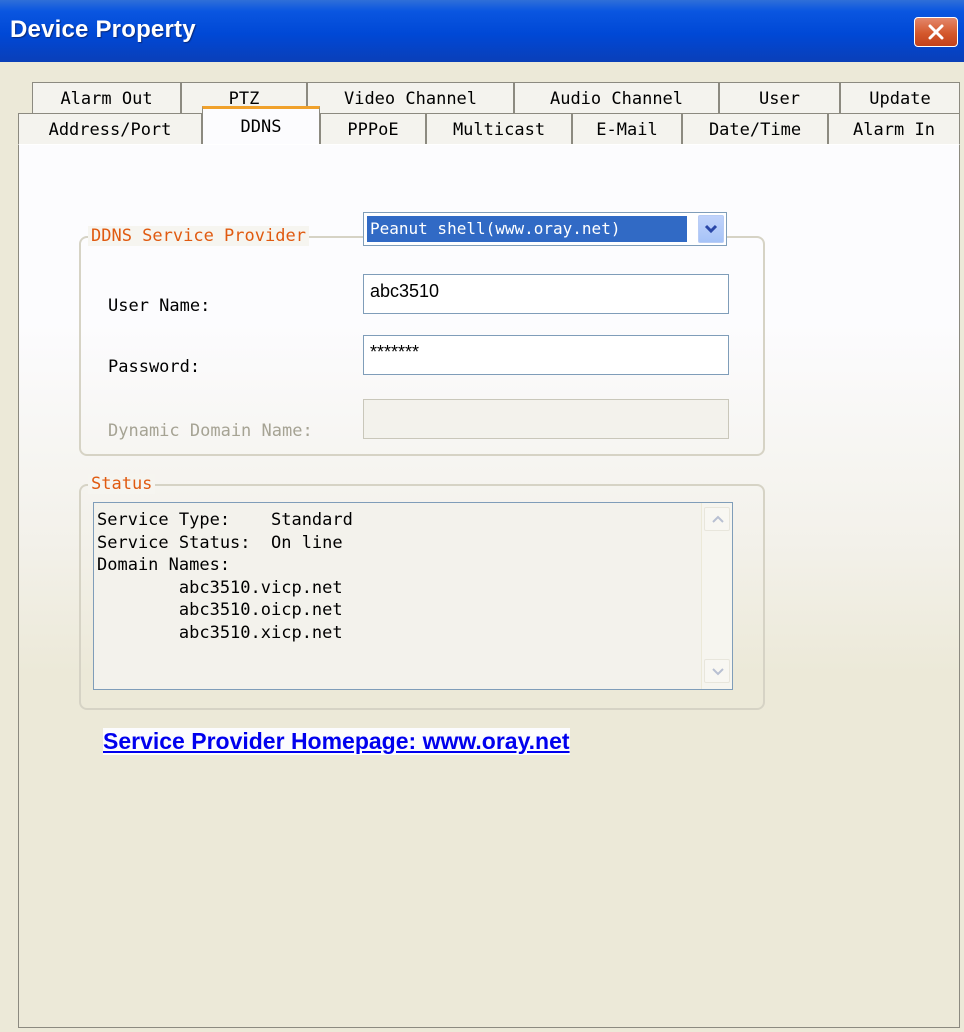 The width and height of the screenshot is (964, 1032). Describe the element at coordinates (154, 367) in the screenshot. I see `password-label: Password:` at that location.